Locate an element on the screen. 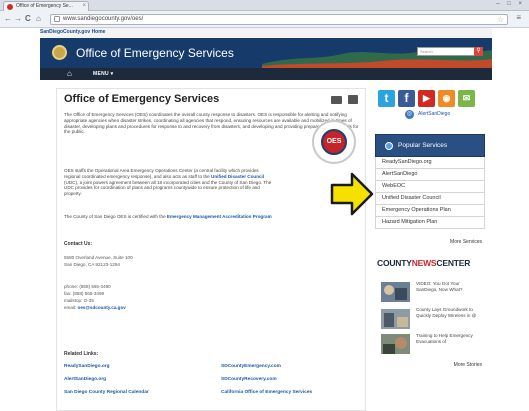 The height and width of the screenshot is (411, 529). phone-text: phone: (858) 565-3490 is located at coordinates (87, 286).